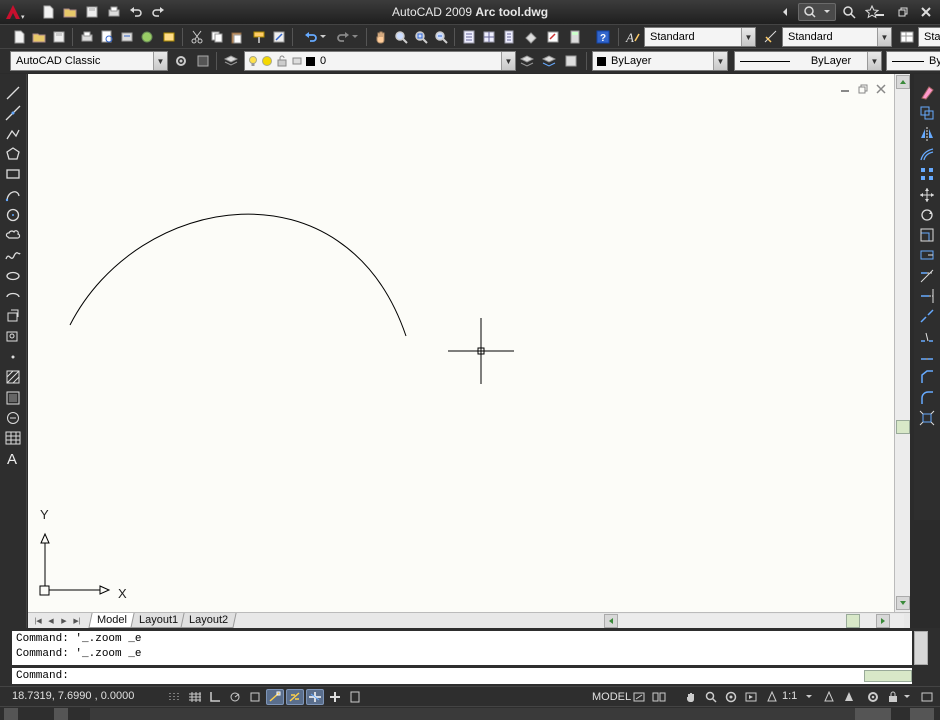 The height and width of the screenshot is (720, 940). What do you see at coordinates (883, 621) in the screenshot?
I see `scroll-right-button` at bounding box center [883, 621].